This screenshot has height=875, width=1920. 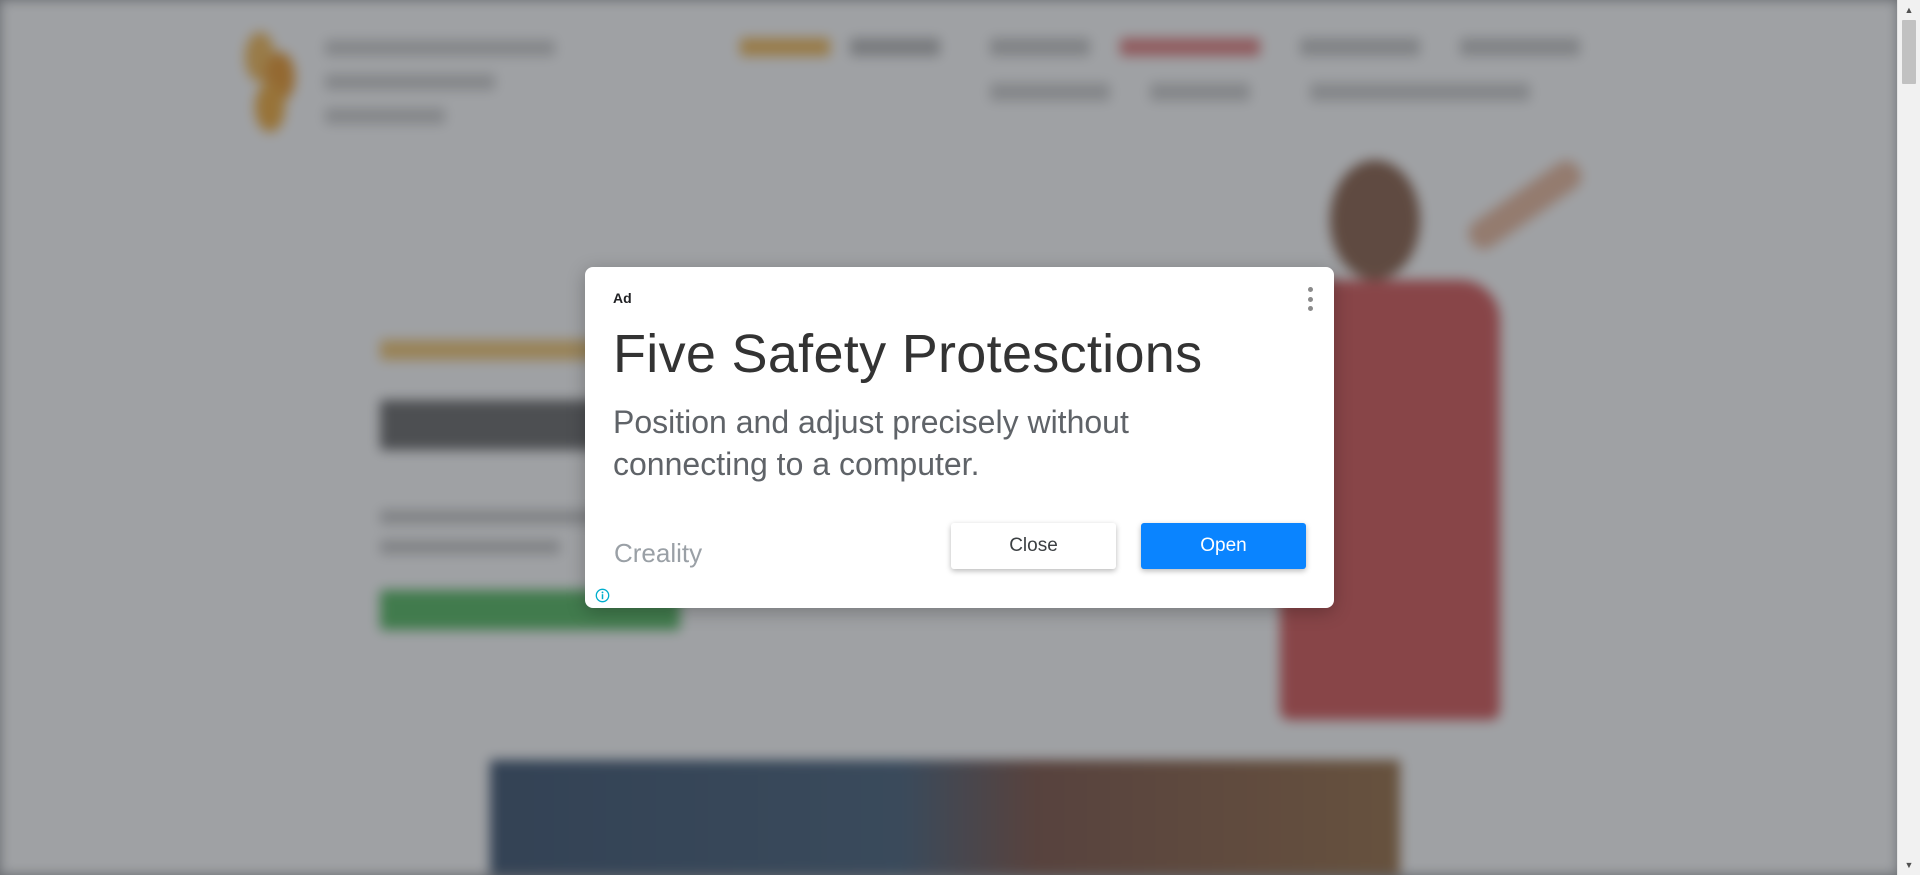 What do you see at coordinates (658, 553) in the screenshot?
I see `ad-advertiser: Creality` at bounding box center [658, 553].